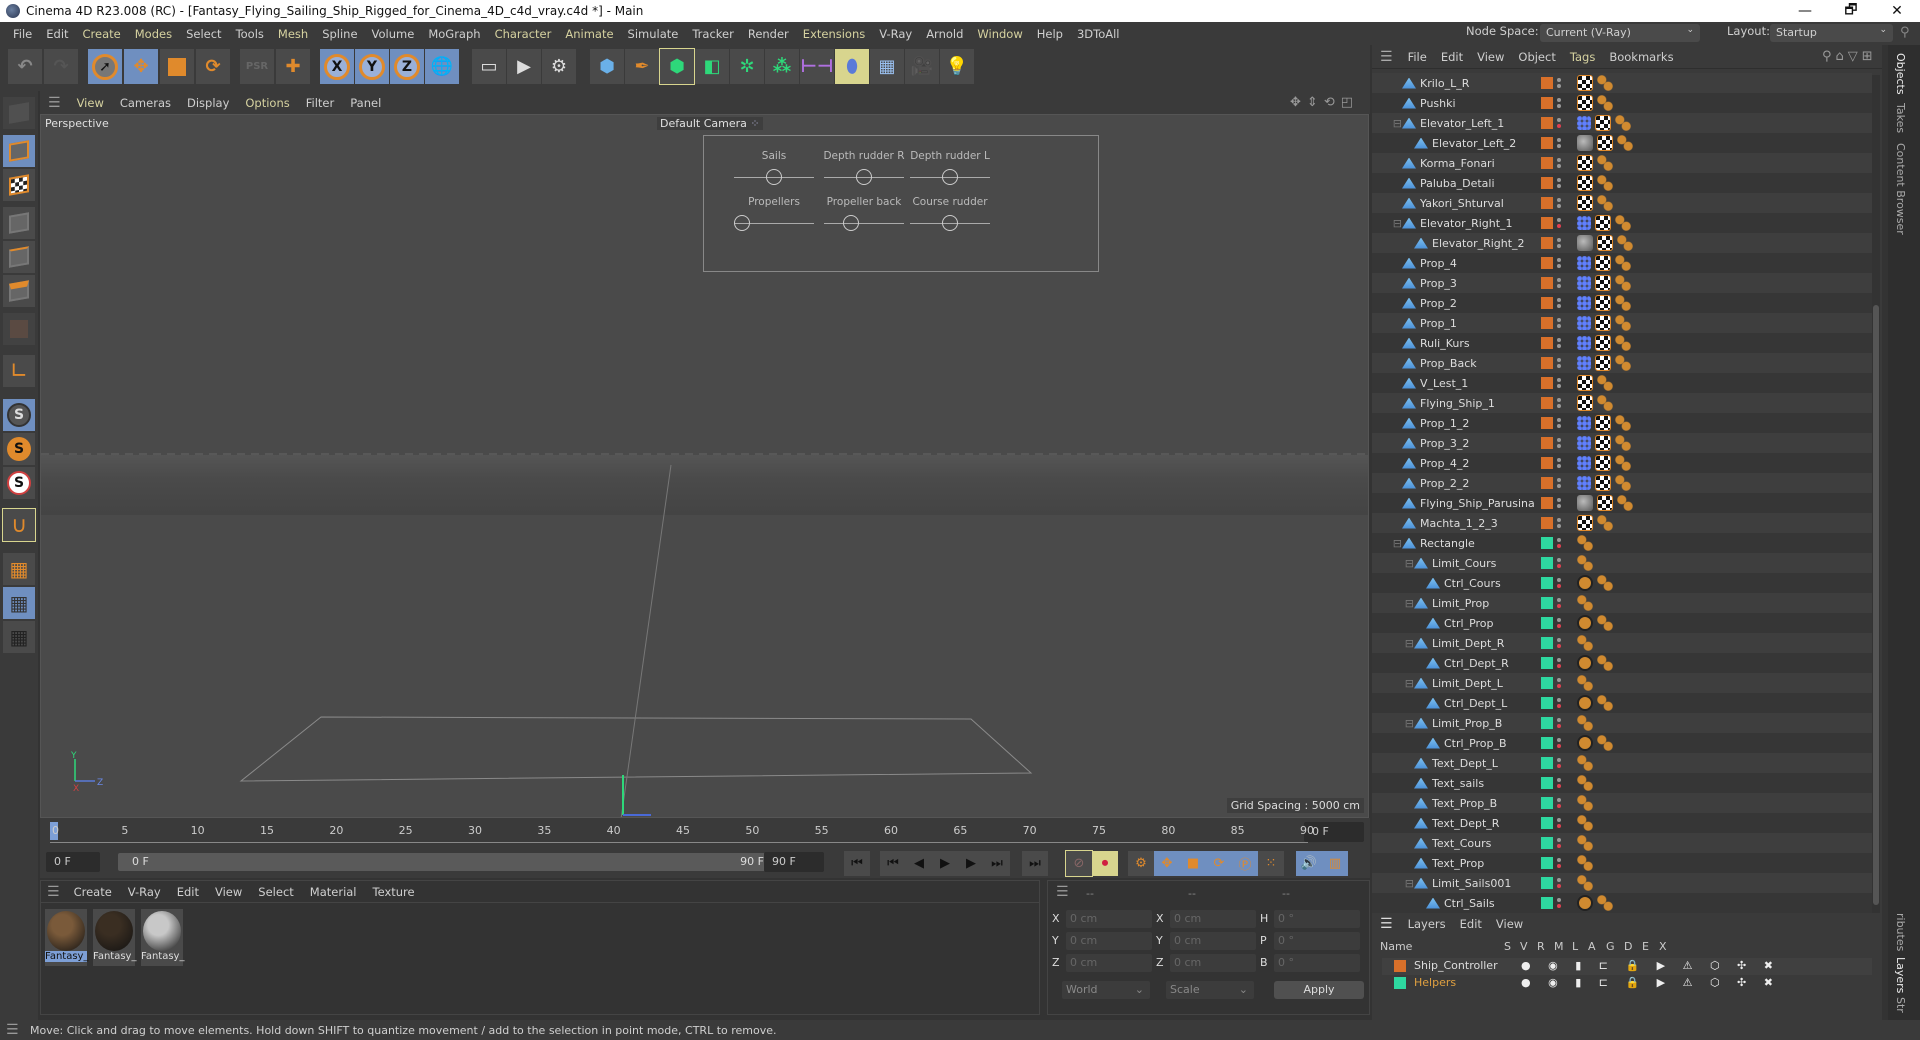 The height and width of the screenshot is (1040, 1920). What do you see at coordinates (1317, 941) in the screenshot?
I see `coordinate-field: 0 °` at bounding box center [1317, 941].